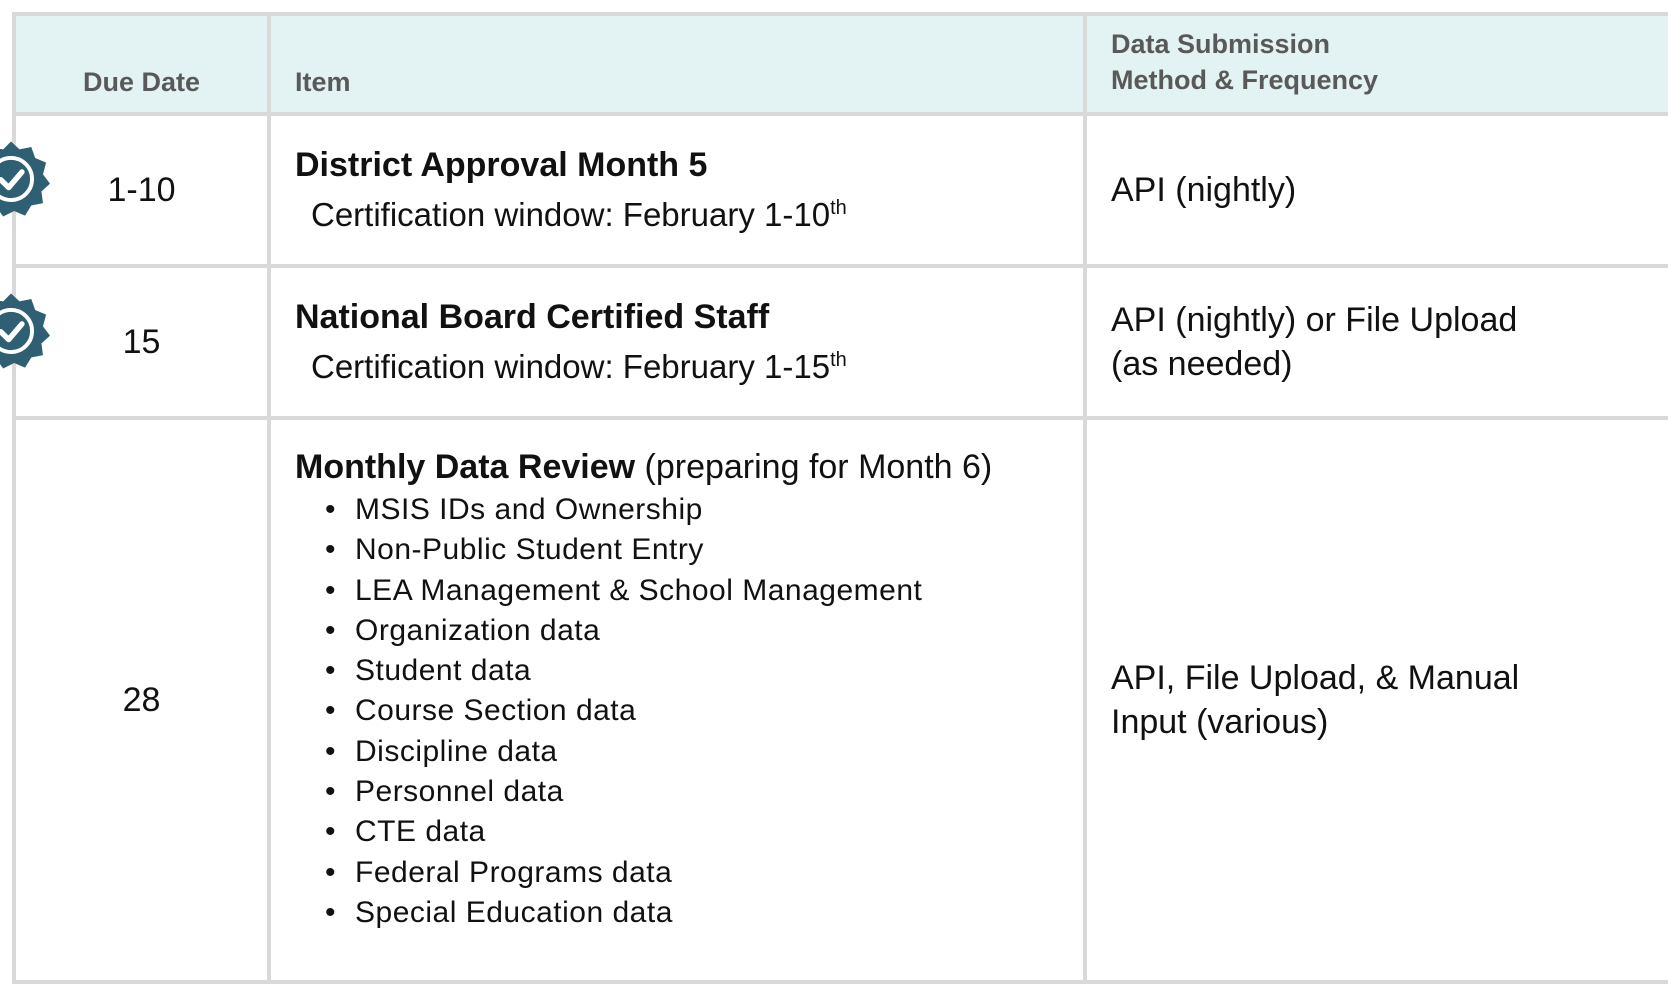 The image size is (1668, 1008). Describe the element at coordinates (699, 752) in the screenshot. I see `list-item: • Discipline data` at that location.